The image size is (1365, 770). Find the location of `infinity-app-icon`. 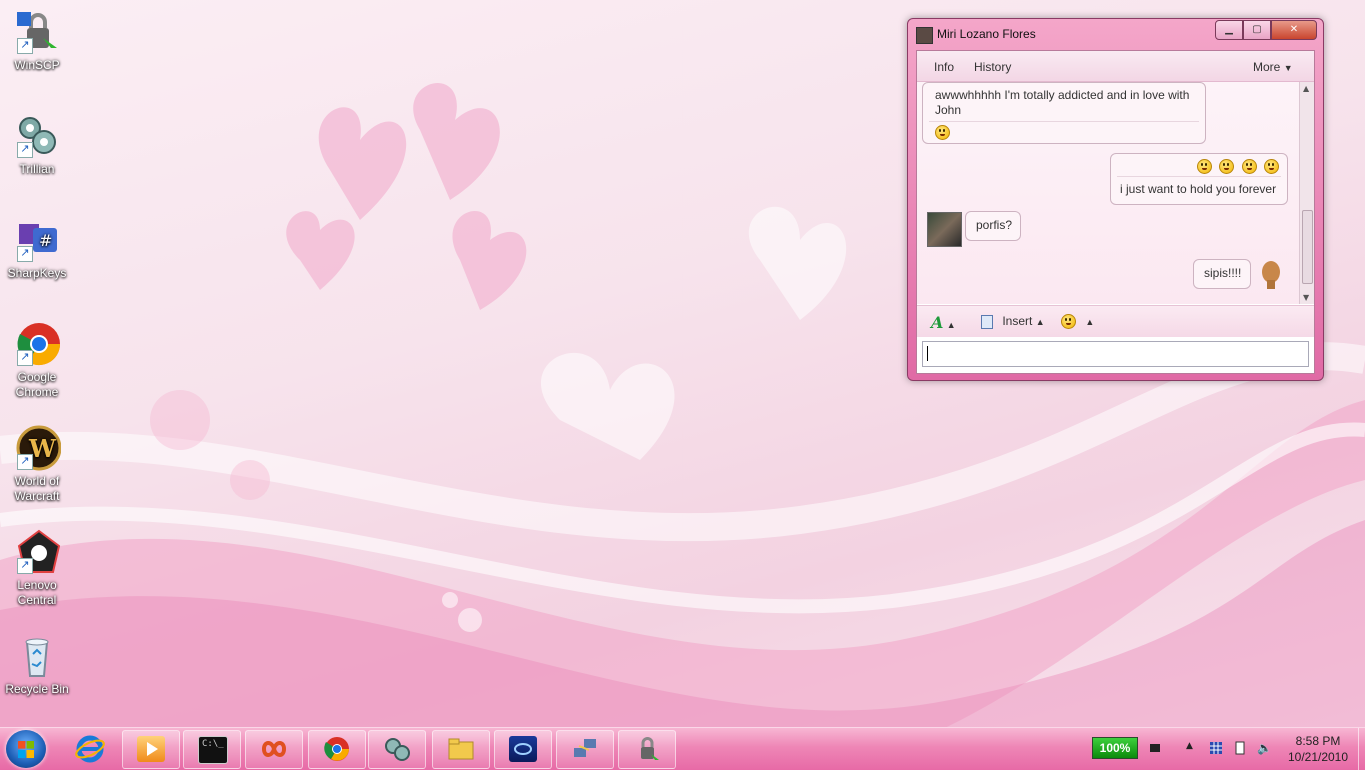

infinity-app-icon is located at coordinates (274, 749).